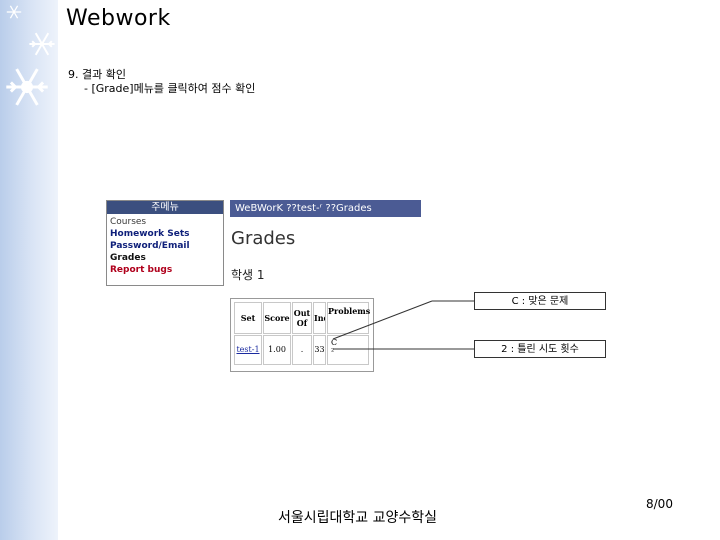  Describe the element at coordinates (540, 301) in the screenshot. I see `callout-correct-problems: C : 맞은 문제` at that location.